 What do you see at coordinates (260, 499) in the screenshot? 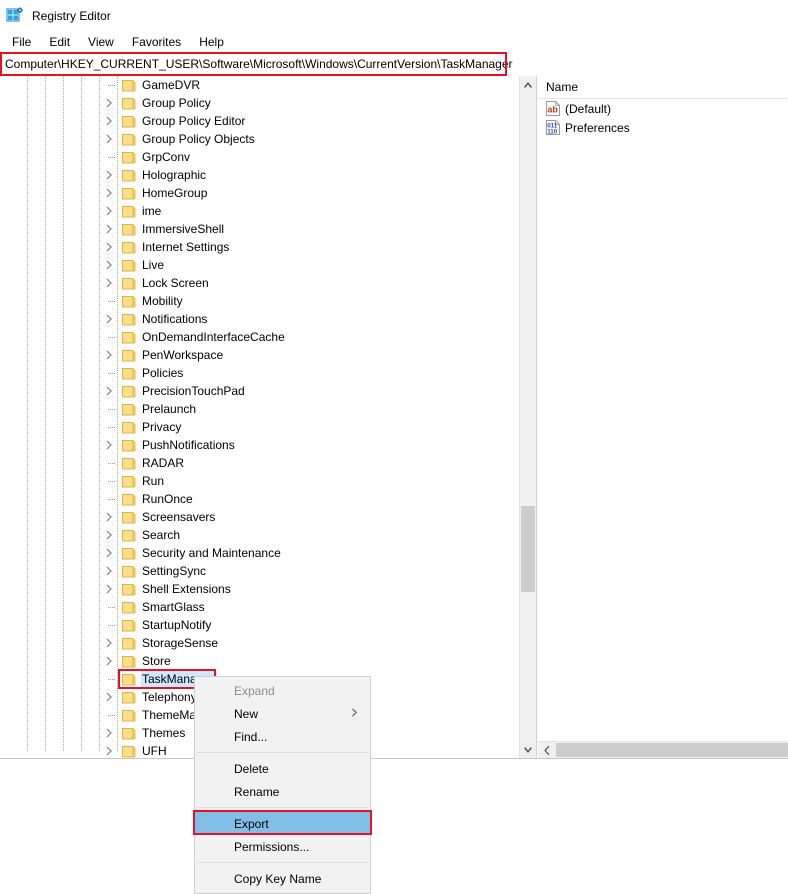
I see `tree-item: RunOnce` at bounding box center [260, 499].